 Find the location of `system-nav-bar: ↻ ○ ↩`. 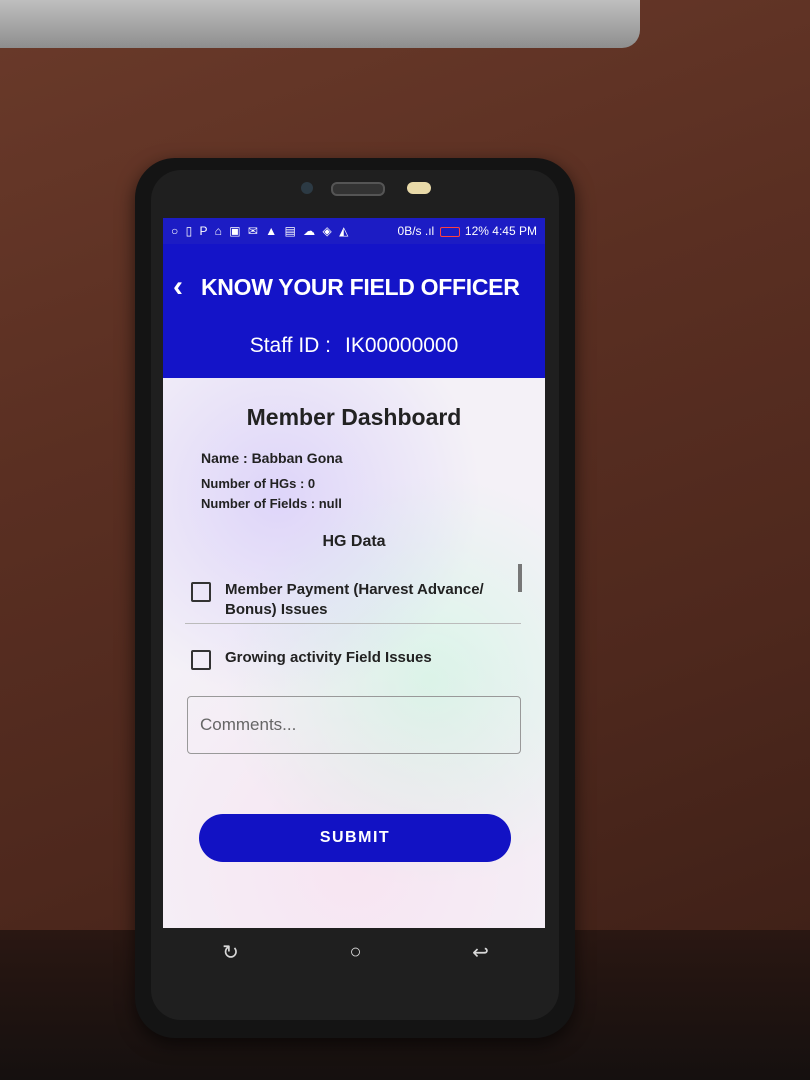

system-nav-bar: ↻ ○ ↩ is located at coordinates (355, 952).